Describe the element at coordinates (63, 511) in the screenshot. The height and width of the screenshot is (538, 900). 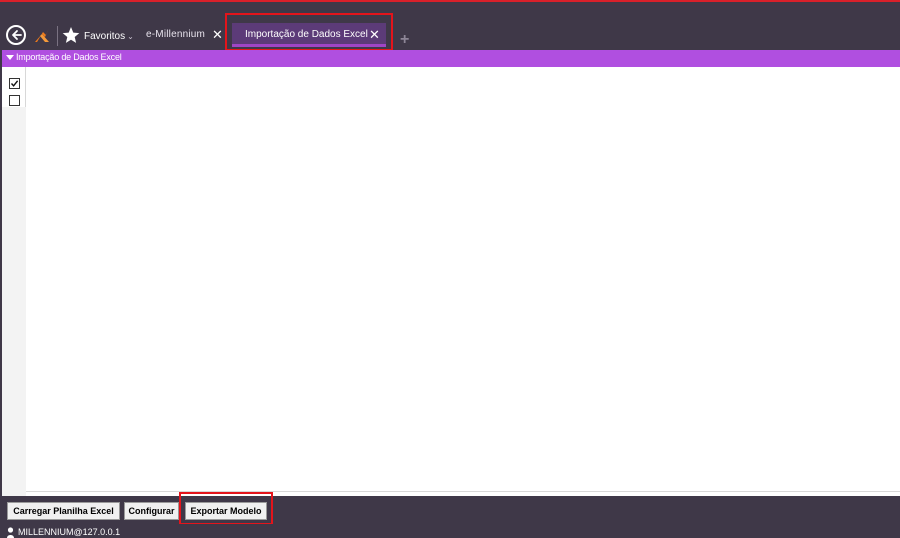
I see `load-excel-button: Carregar Planilha Excel` at that location.